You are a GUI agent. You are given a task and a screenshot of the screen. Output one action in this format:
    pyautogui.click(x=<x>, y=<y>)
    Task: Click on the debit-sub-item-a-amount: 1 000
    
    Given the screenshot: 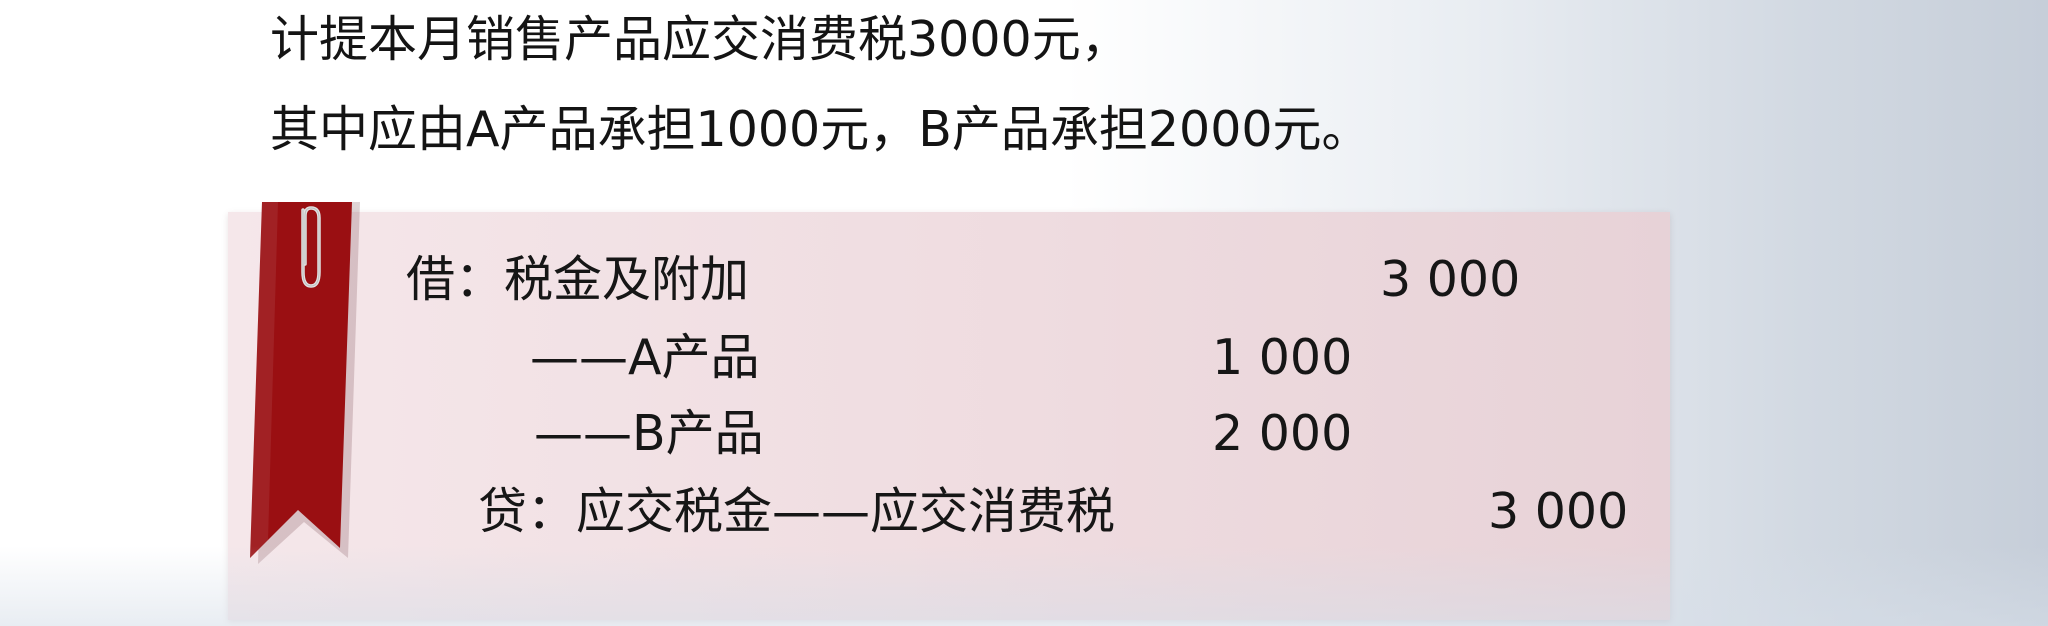 What is the action you would take?
    pyautogui.click(x=1282, y=357)
    